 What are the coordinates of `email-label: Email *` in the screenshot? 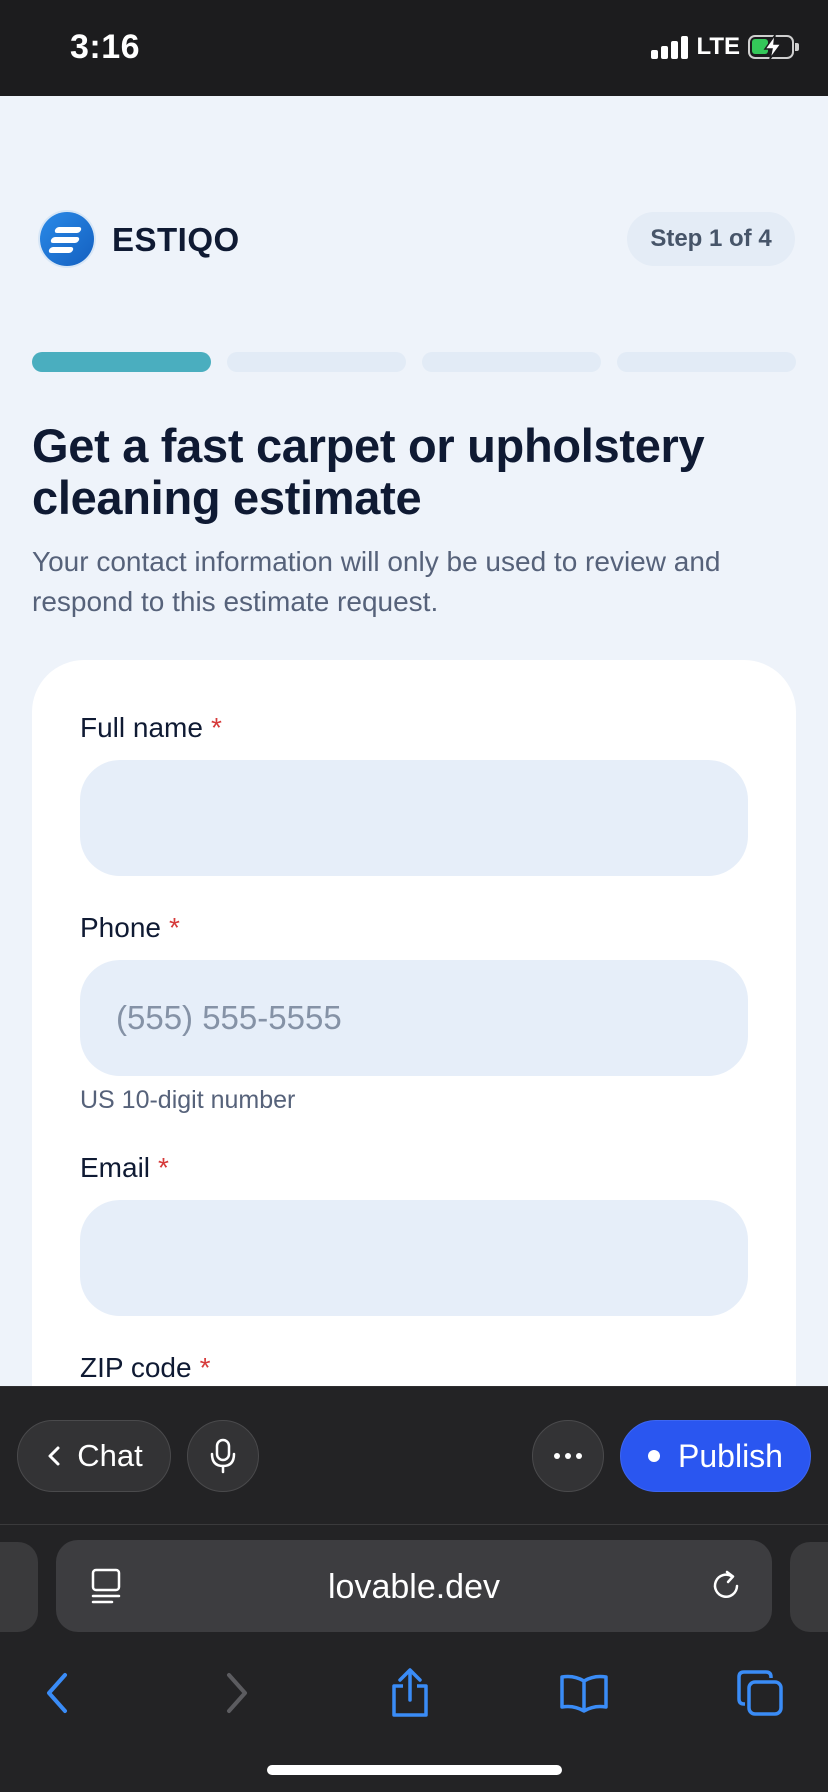 It's located at (124, 1167).